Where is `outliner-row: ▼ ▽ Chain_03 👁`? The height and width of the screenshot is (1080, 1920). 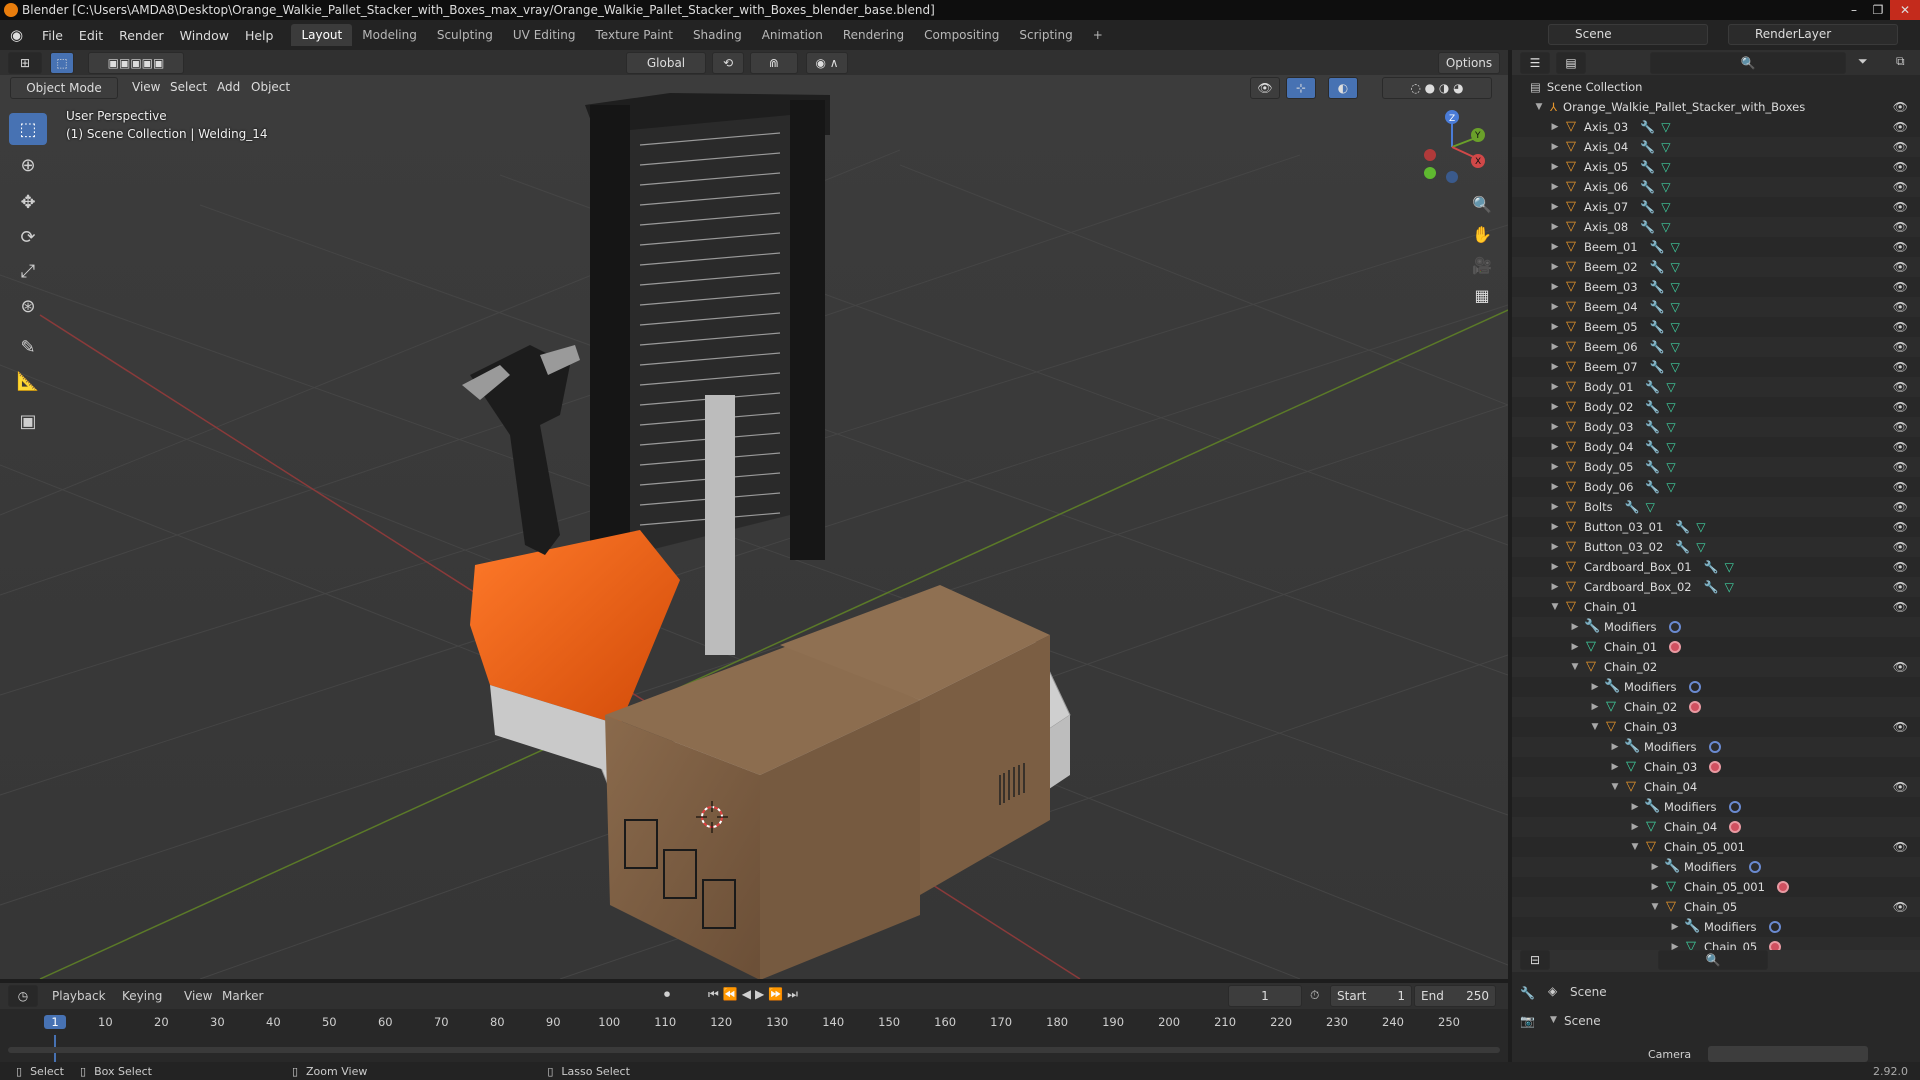
outliner-row: ▼ ▽ Chain_03 👁 is located at coordinates (1716, 727).